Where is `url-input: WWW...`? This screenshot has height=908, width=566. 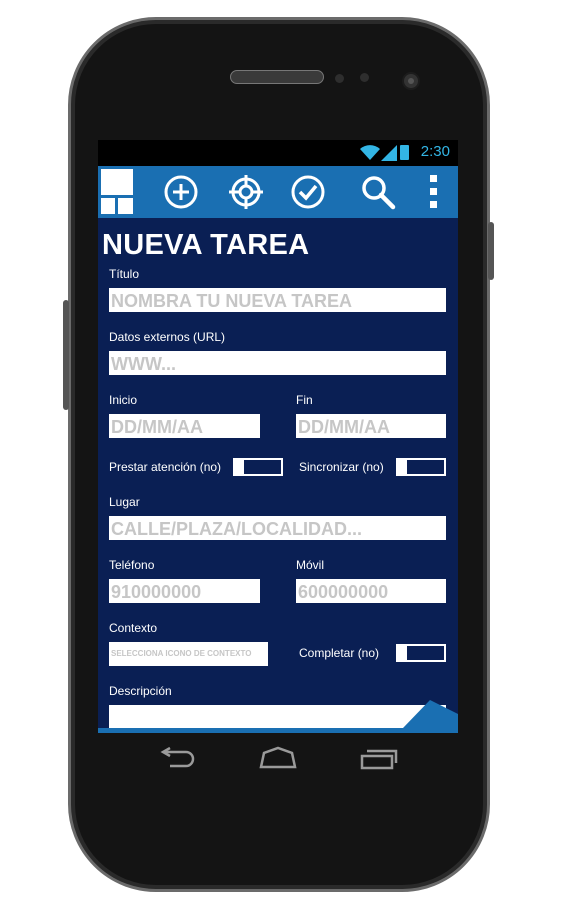
url-input: WWW... is located at coordinates (277, 363).